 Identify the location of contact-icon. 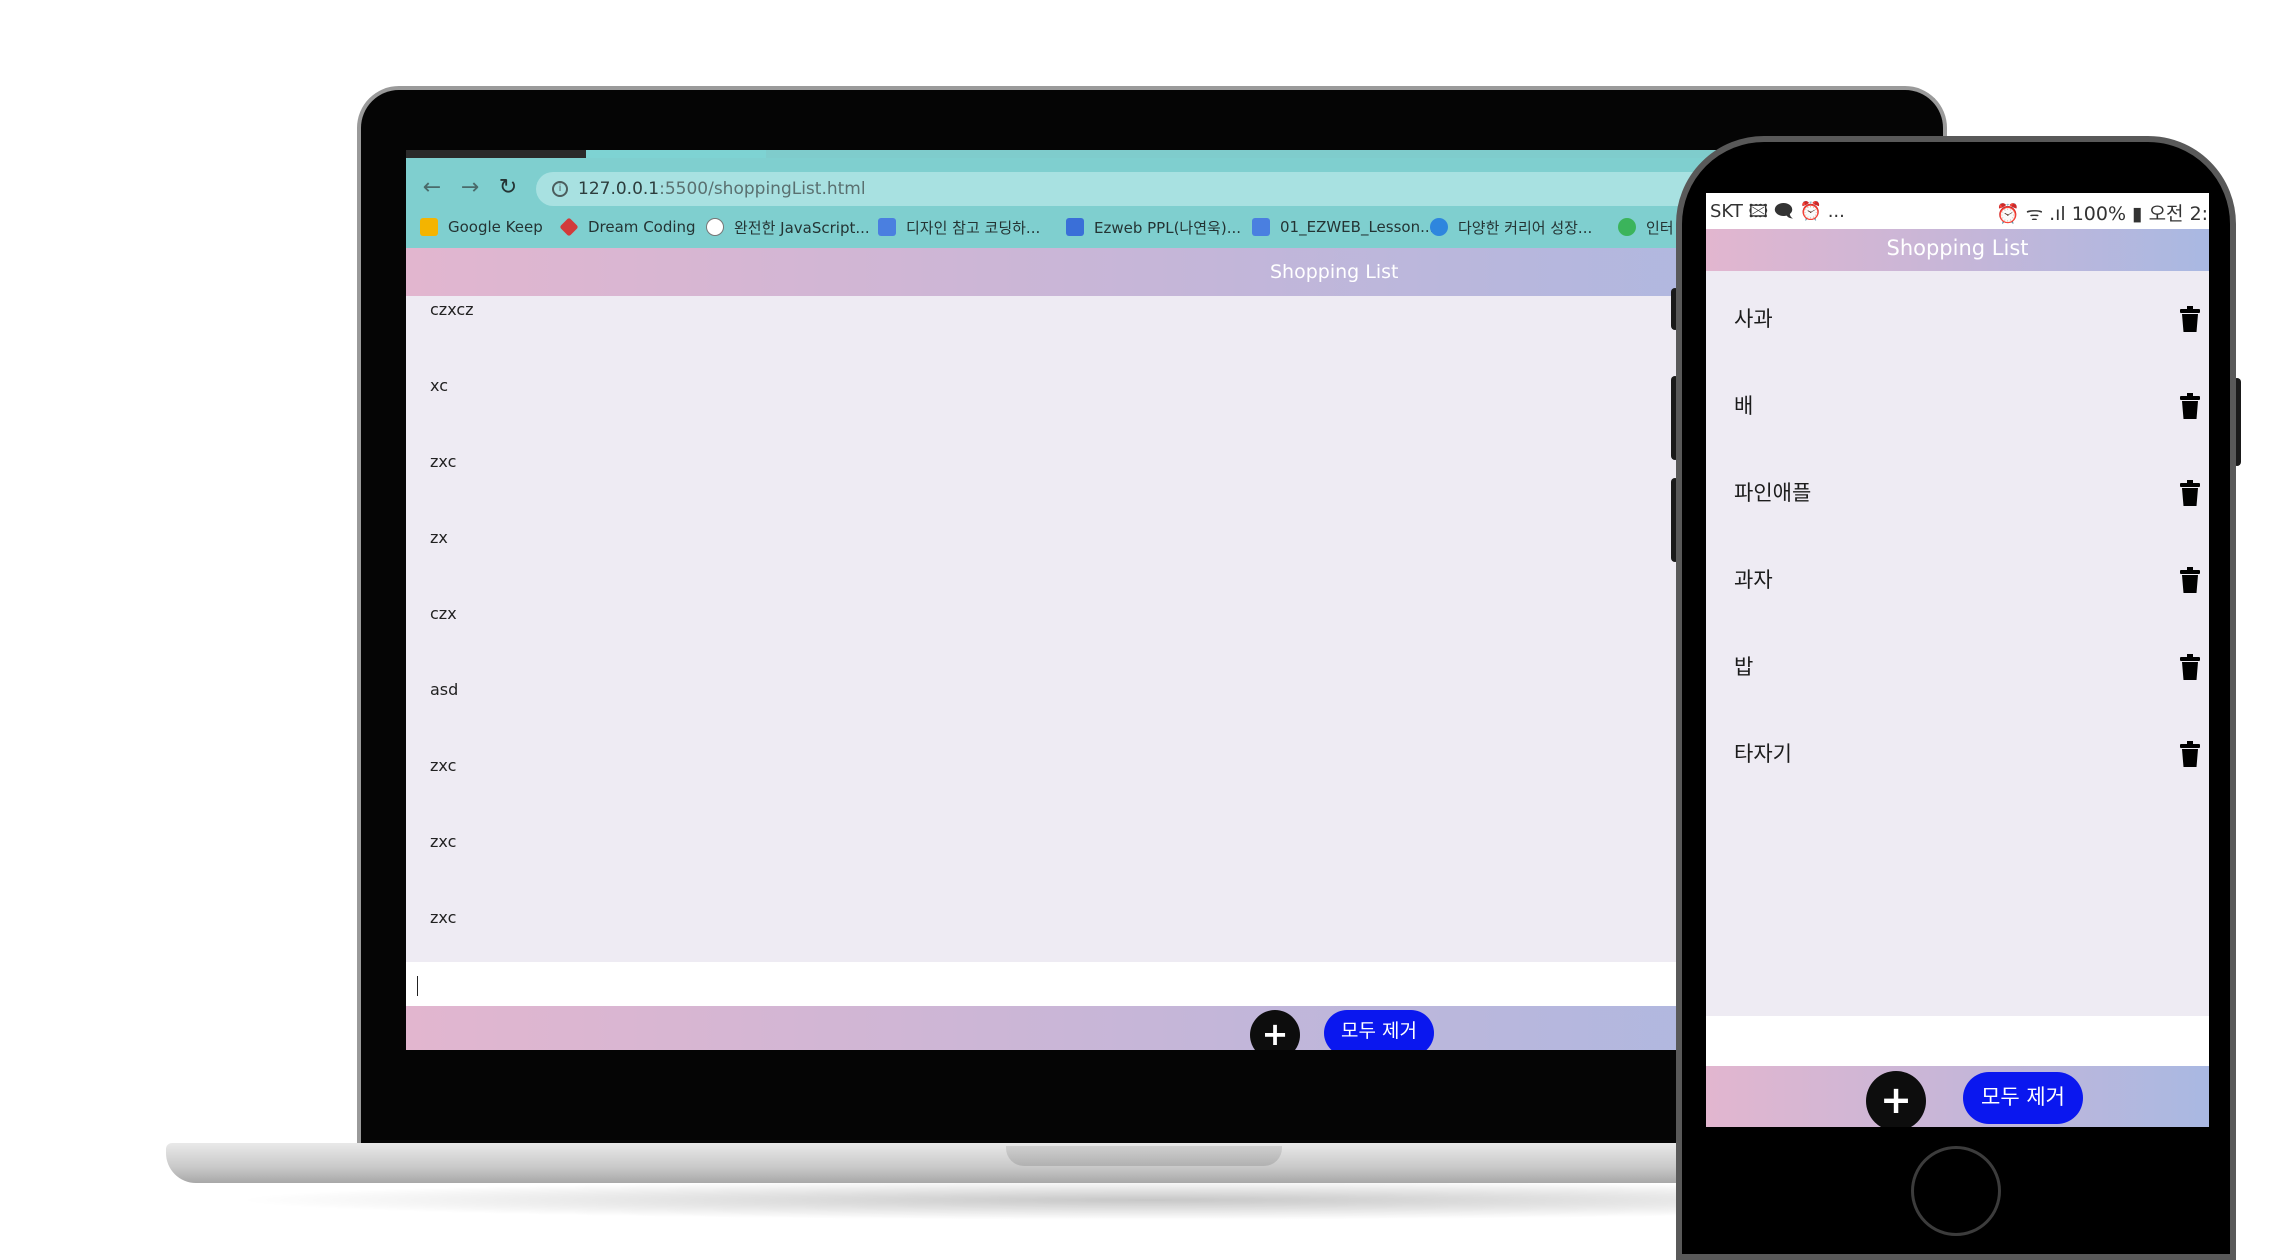
(1075, 227).